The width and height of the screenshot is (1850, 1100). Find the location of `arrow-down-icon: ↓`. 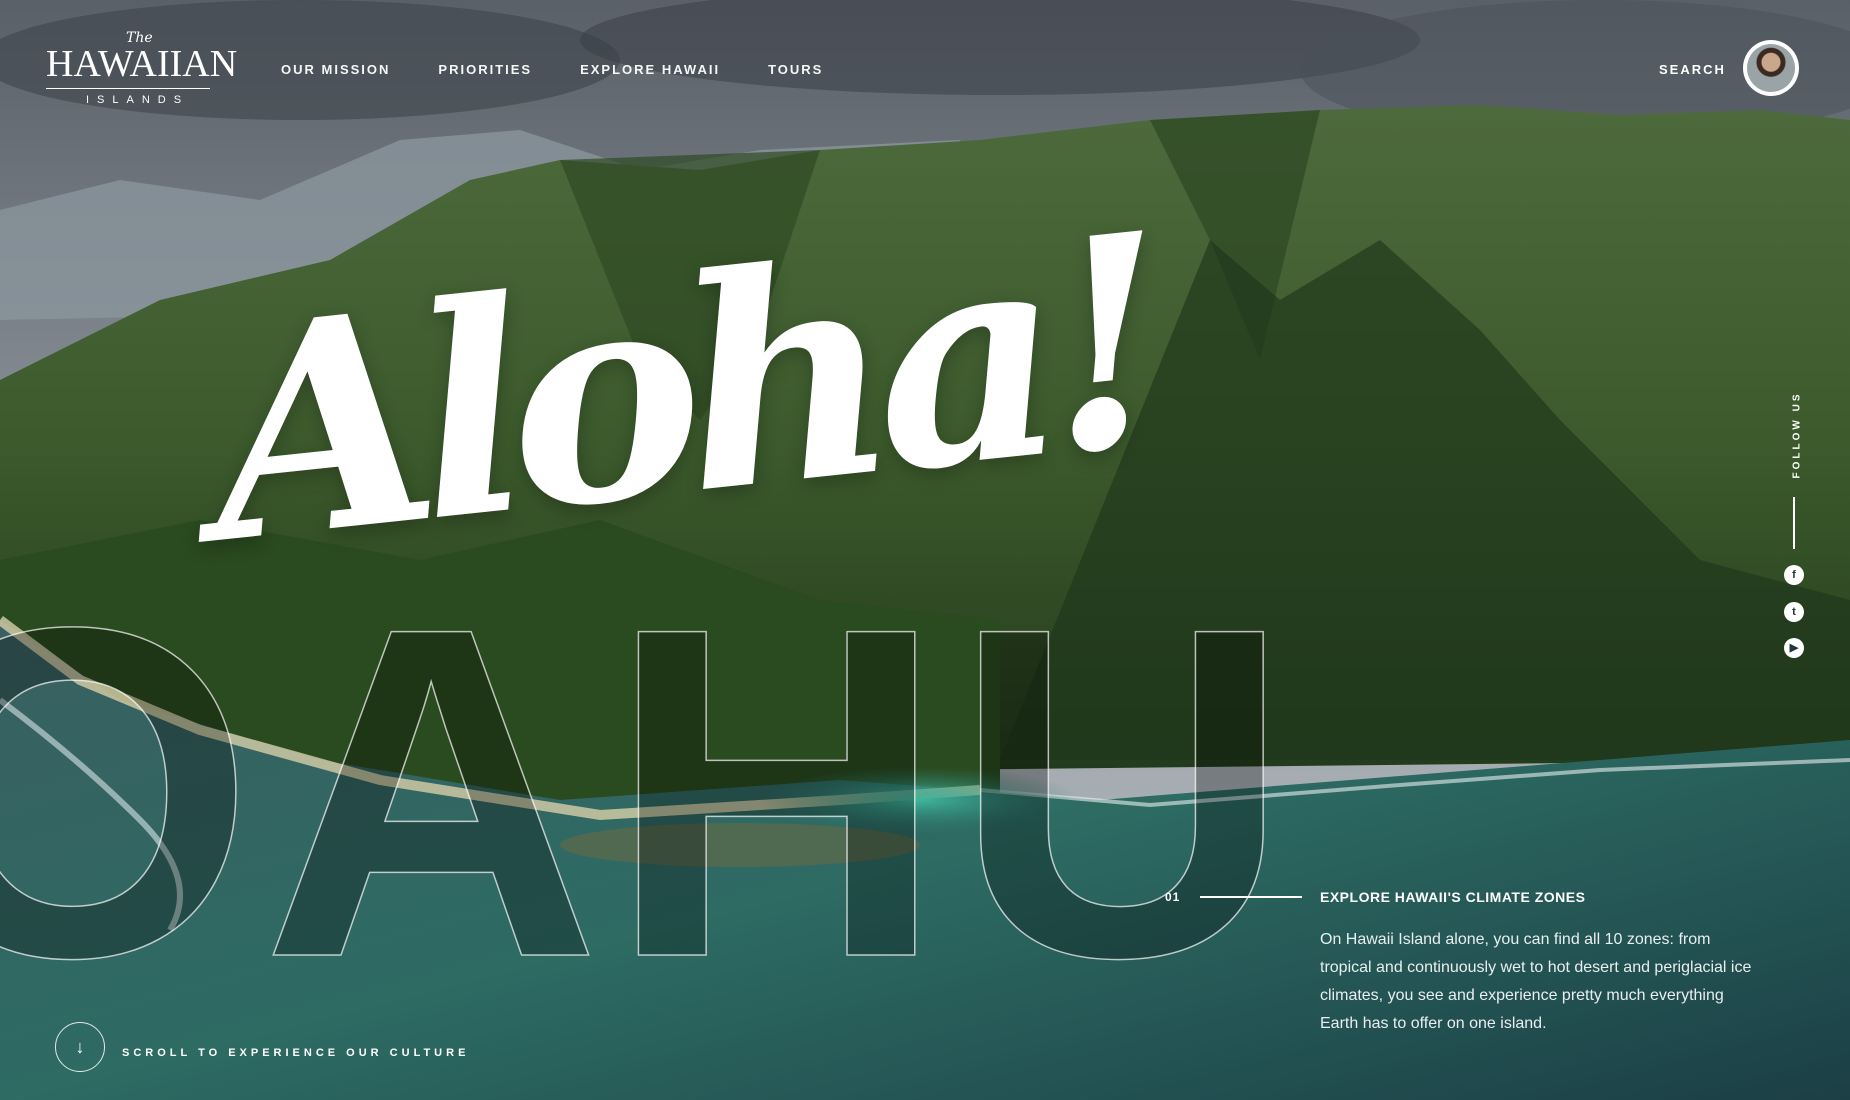

arrow-down-icon: ↓ is located at coordinates (80, 1047).